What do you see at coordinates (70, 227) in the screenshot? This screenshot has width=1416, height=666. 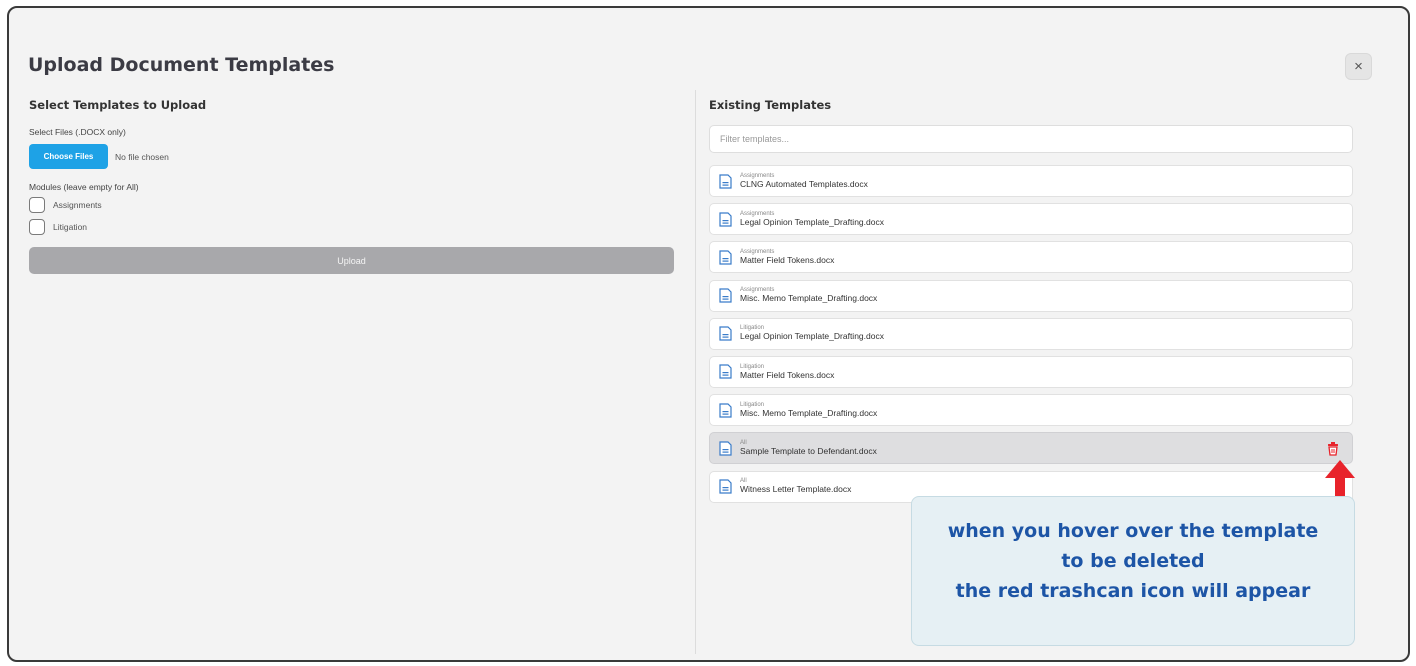 I see `module-option-label: Litigation` at bounding box center [70, 227].